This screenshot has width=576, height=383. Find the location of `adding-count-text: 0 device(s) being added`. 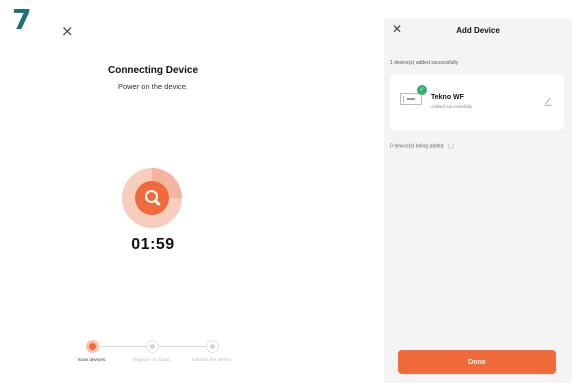

adding-count-text: 0 device(s) being added is located at coordinates (417, 146).